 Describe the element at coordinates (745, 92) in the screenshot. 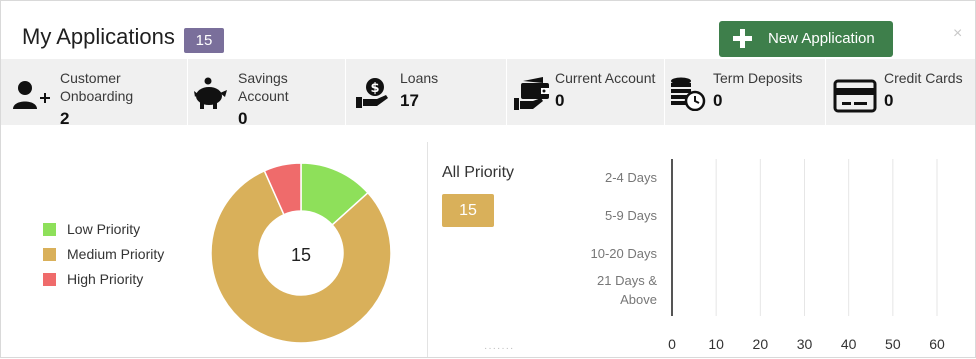

I see `category-term-deposits: Term Deposits 0` at that location.